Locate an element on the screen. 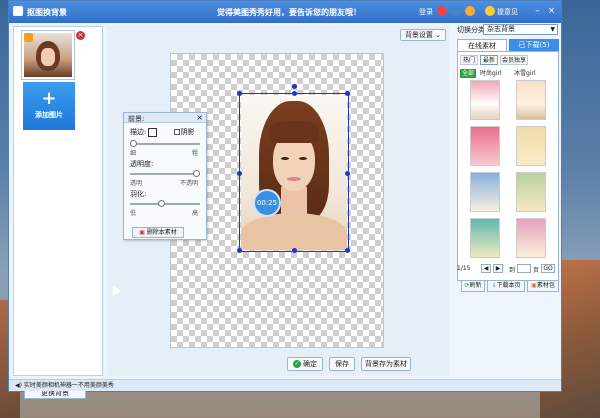 Image resolution: width=600 pixels, height=418 pixels. tab-downloaded: 已下载(5) is located at coordinates (534, 45).